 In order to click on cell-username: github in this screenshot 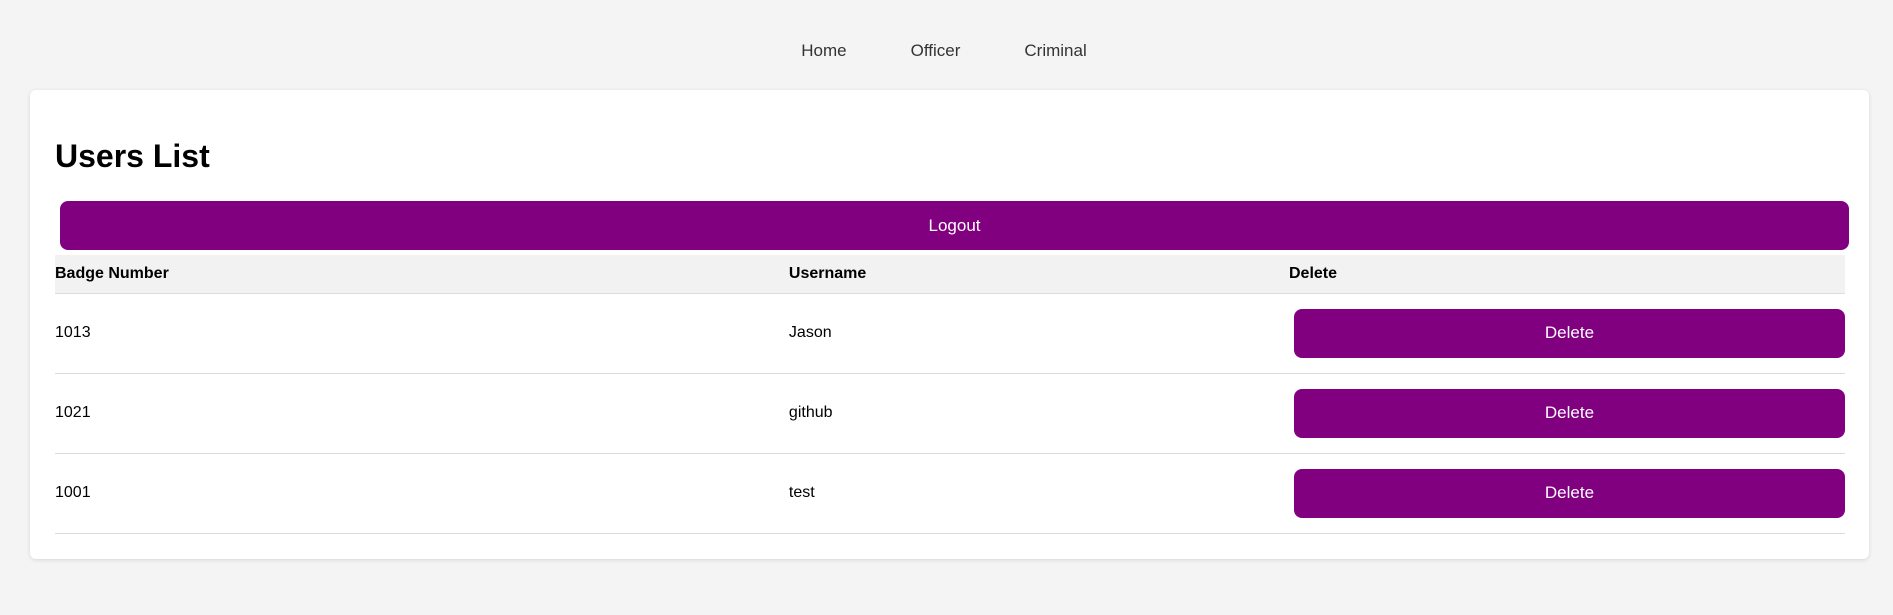, I will do `click(810, 412)`.